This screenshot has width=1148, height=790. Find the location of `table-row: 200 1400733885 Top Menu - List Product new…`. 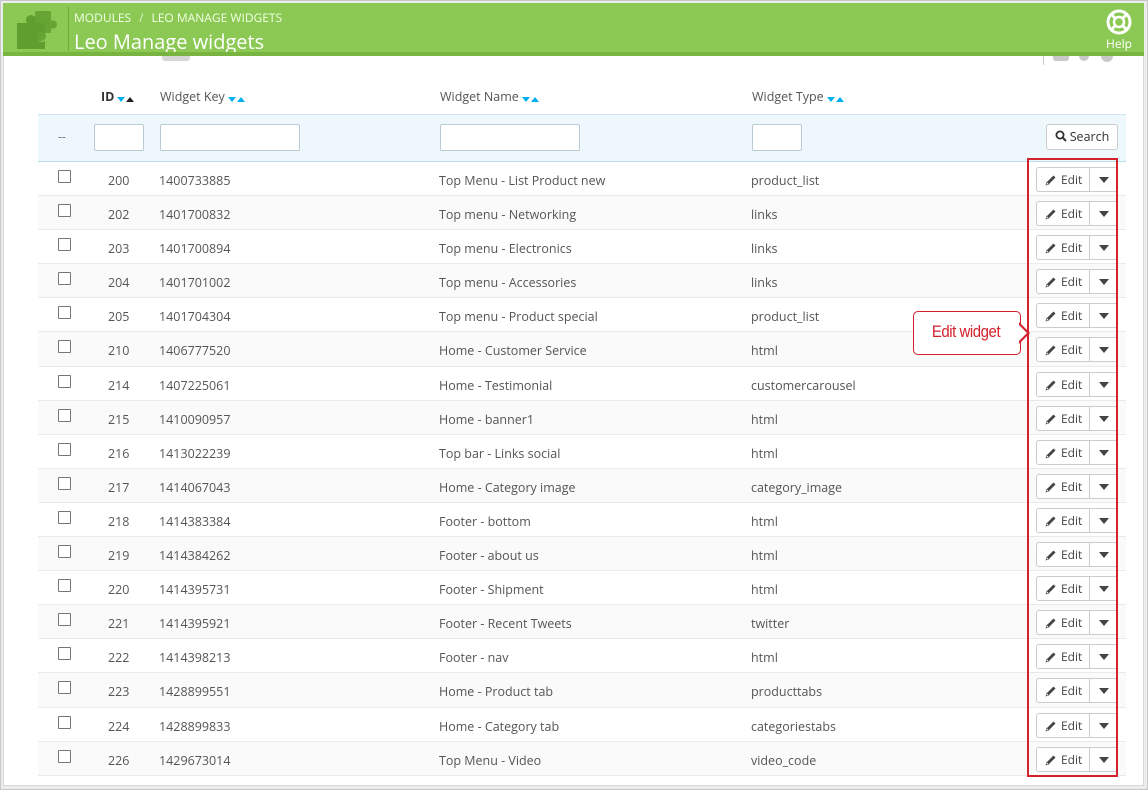

table-row: 200 1400733885 Top Menu - List Product new… is located at coordinates (582, 179).